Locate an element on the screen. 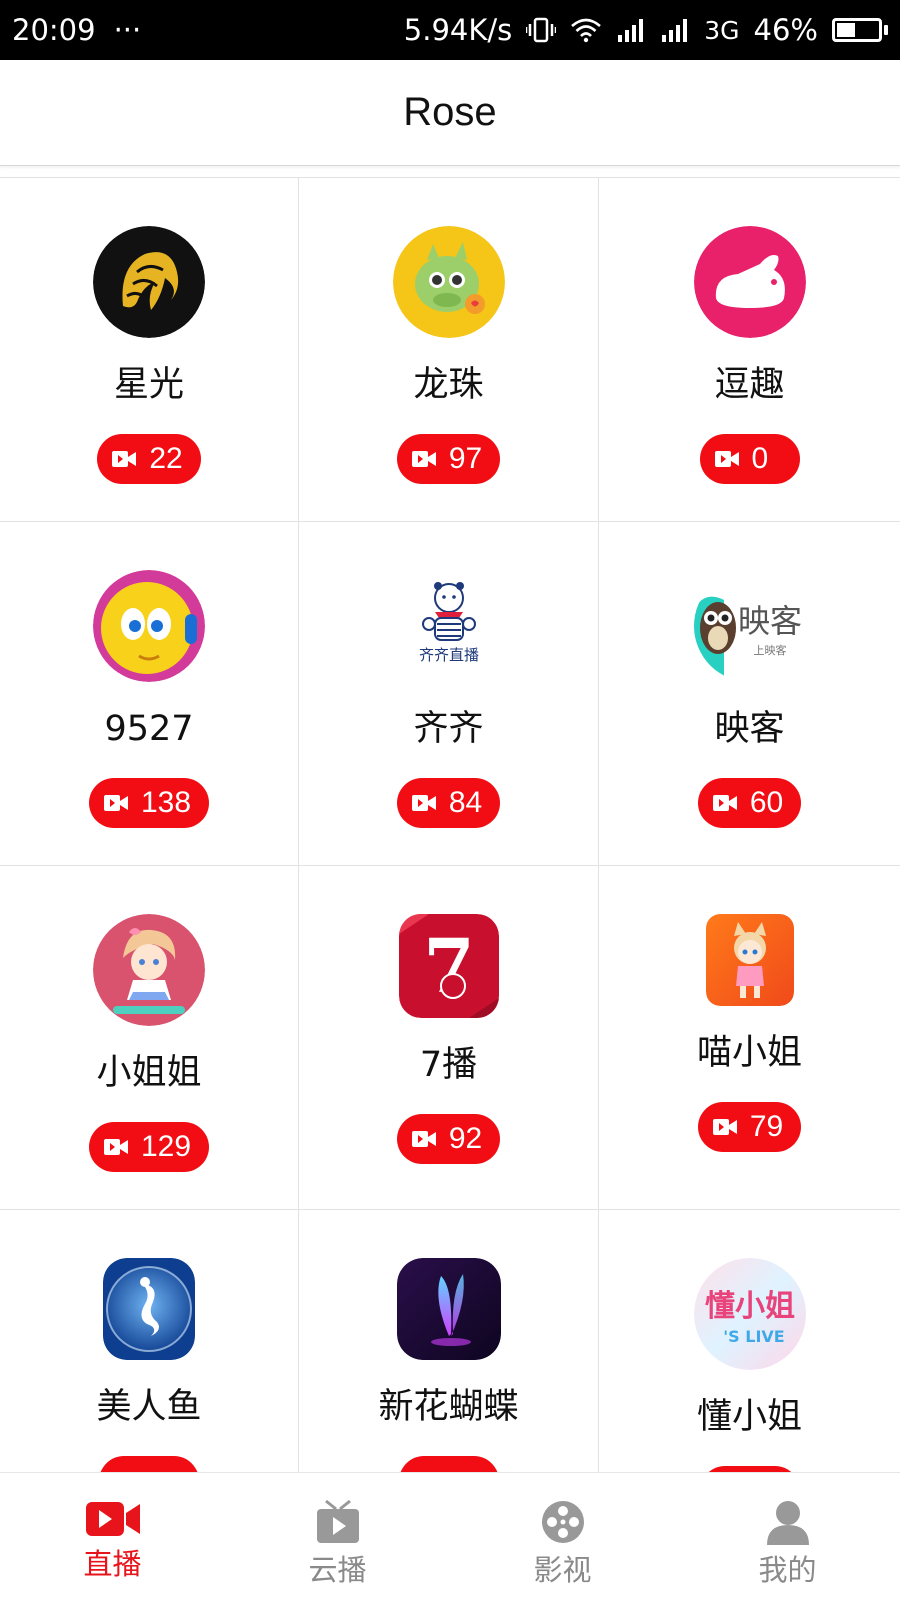  logo-subtext: 'S LIVE is located at coordinates (753, 1336).